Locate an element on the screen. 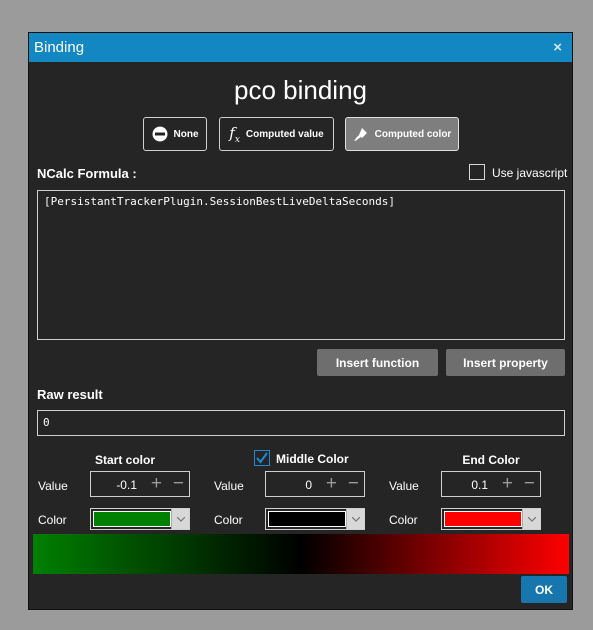 The height and width of the screenshot is (630, 593). end-color-label: Color is located at coordinates (403, 520).